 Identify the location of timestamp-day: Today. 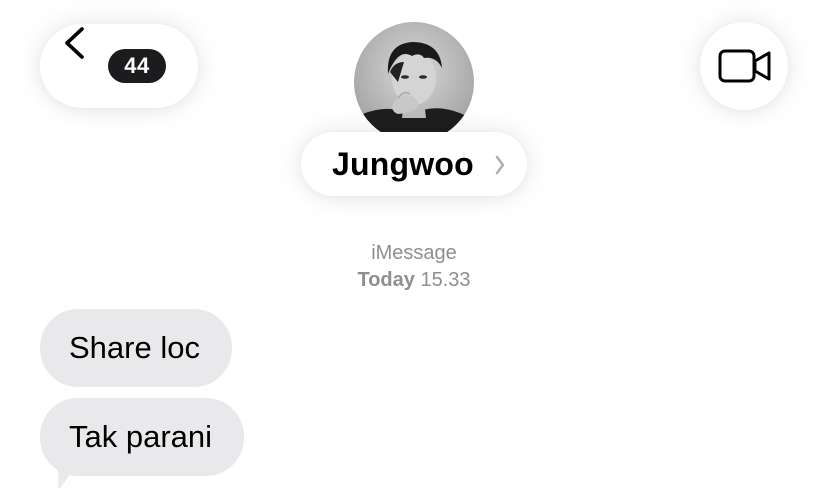
(386, 280).